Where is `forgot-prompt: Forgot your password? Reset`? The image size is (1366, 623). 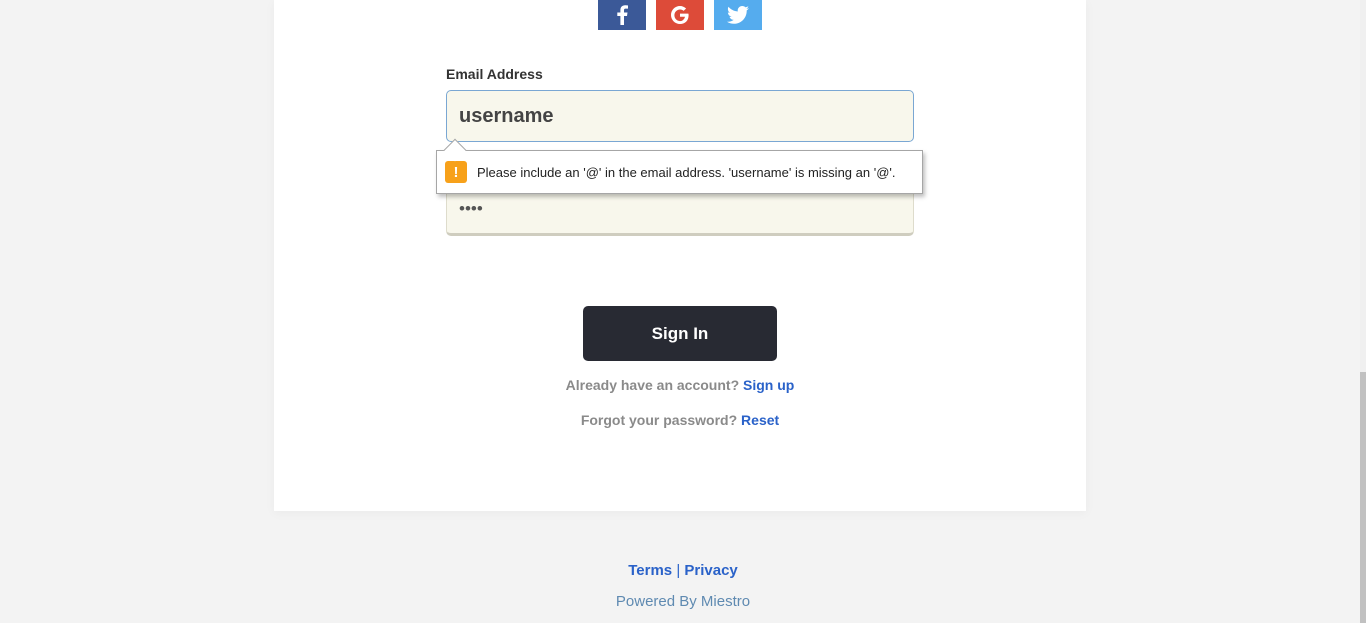
forgot-prompt: Forgot your password? Reset is located at coordinates (680, 420).